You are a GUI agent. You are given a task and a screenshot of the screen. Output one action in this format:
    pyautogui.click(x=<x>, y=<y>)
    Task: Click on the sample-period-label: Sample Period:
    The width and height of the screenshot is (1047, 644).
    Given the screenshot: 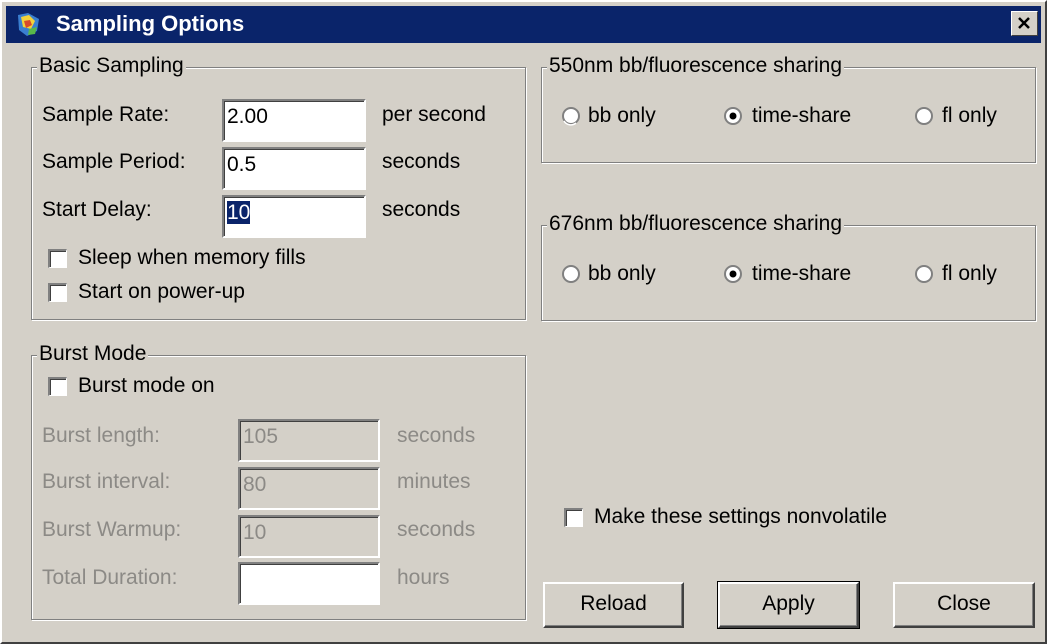 What is the action you would take?
    pyautogui.click(x=114, y=161)
    